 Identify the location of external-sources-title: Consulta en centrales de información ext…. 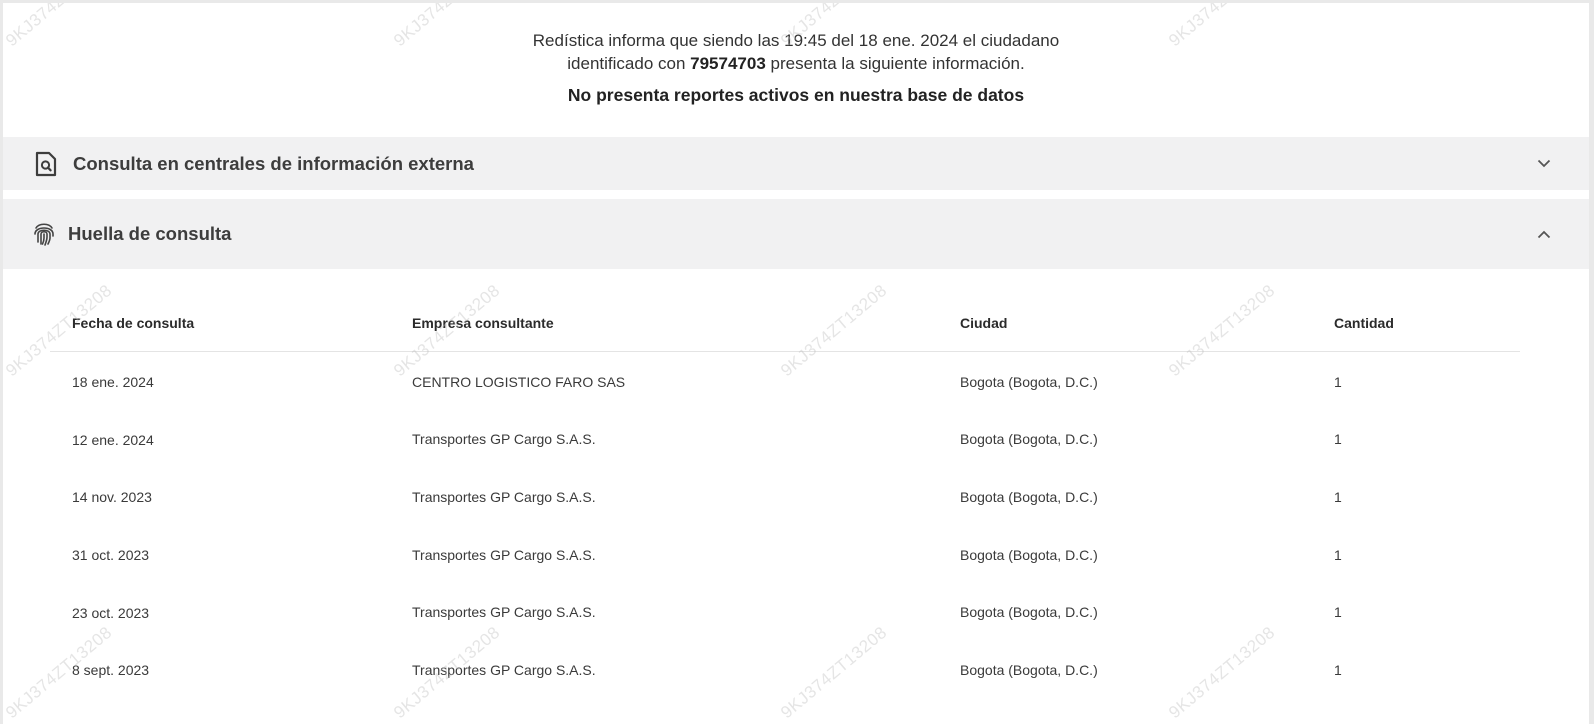
(273, 163).